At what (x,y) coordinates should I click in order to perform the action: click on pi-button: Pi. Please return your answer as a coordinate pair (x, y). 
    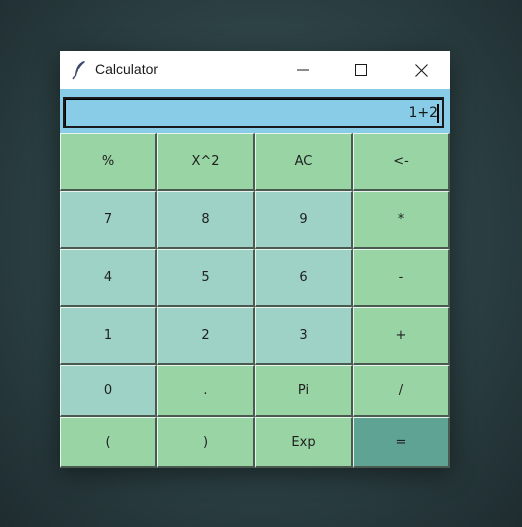
    Looking at the image, I should click on (304, 391).